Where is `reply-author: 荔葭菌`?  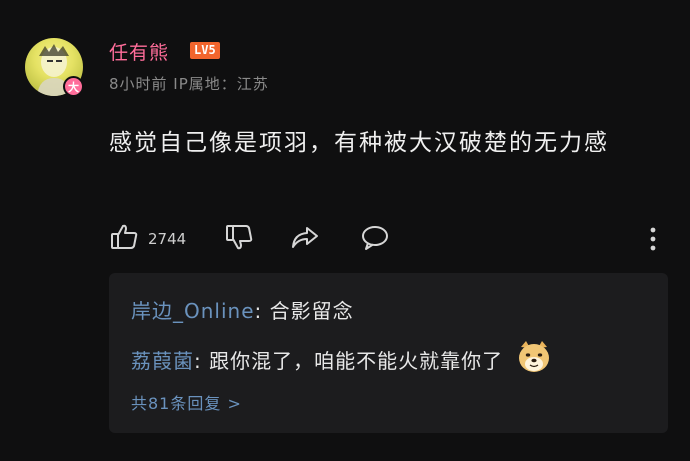
reply-author: 荔葭菌 is located at coordinates (162, 361).